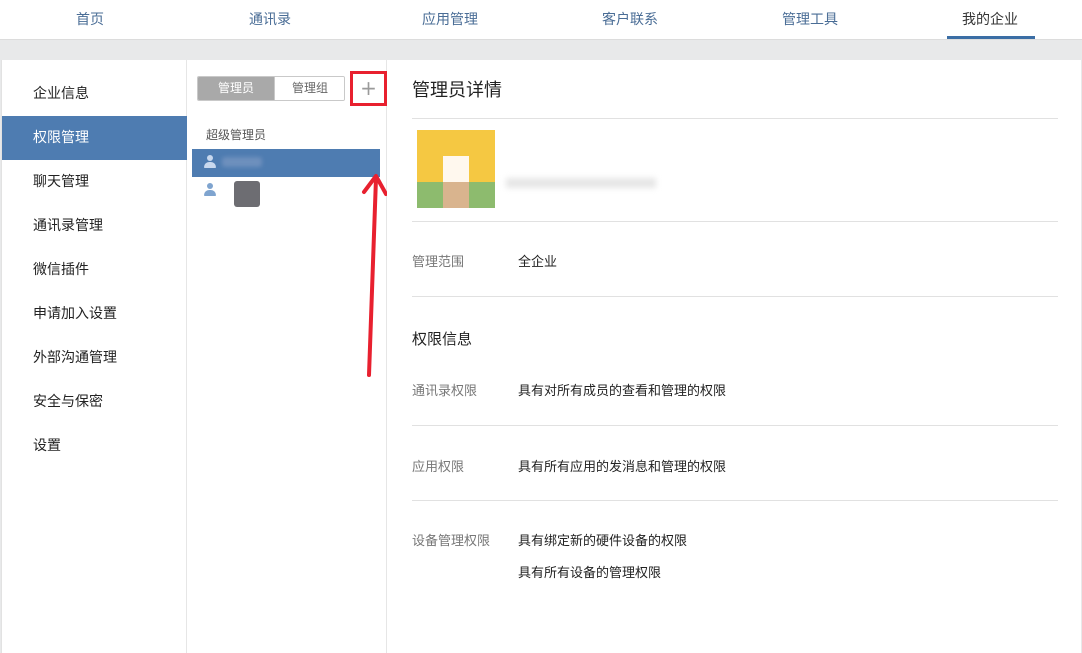 The image size is (1082, 653). Describe the element at coordinates (438, 262) in the screenshot. I see `scope-label: 管理范围` at that location.